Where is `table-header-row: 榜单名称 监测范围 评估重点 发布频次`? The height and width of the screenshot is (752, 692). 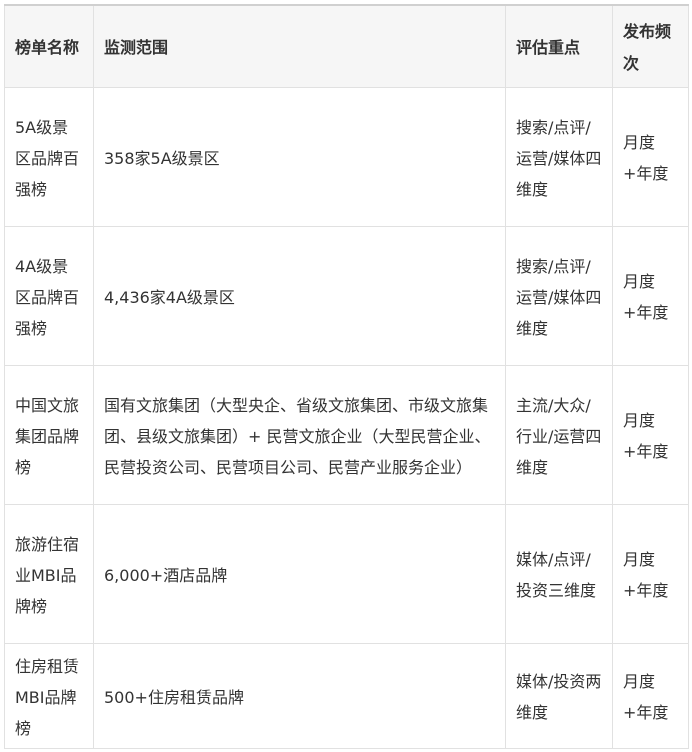 table-header-row: 榜单名称 监测范围 评估重点 发布频次 is located at coordinates (346, 46).